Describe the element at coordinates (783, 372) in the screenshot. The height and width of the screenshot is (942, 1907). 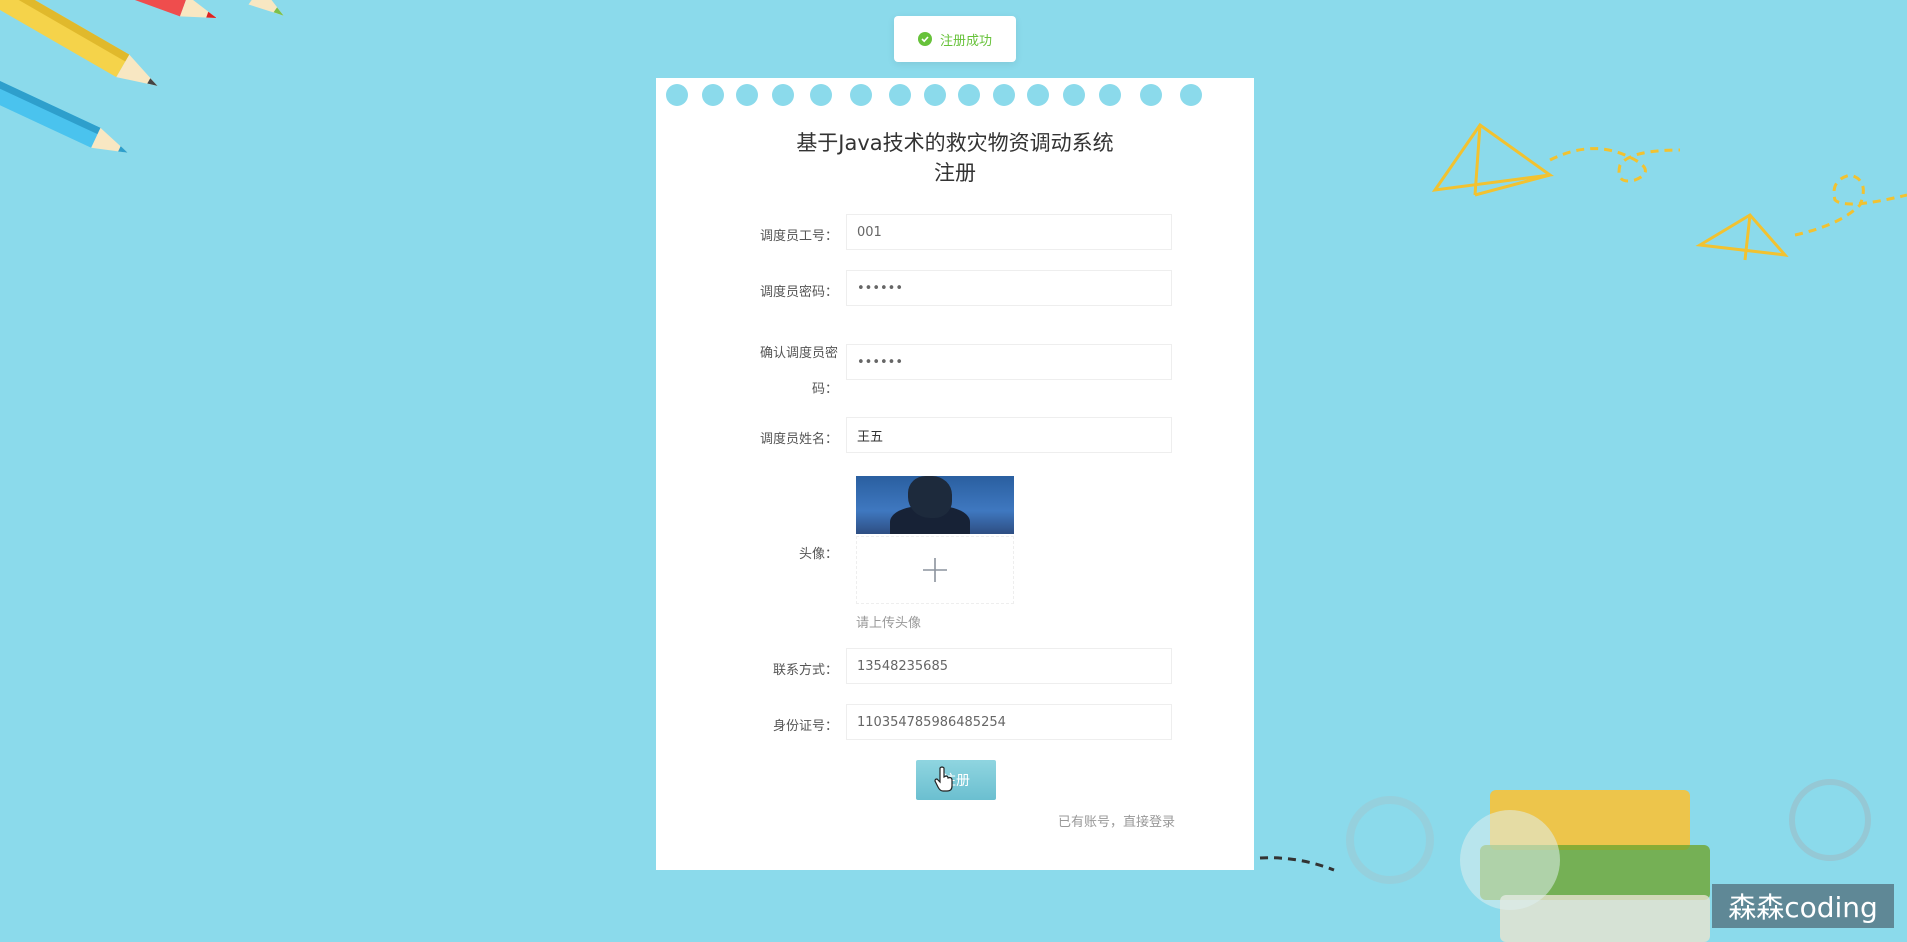
I see `confirm-password-label: 确认调度员密 码：` at that location.